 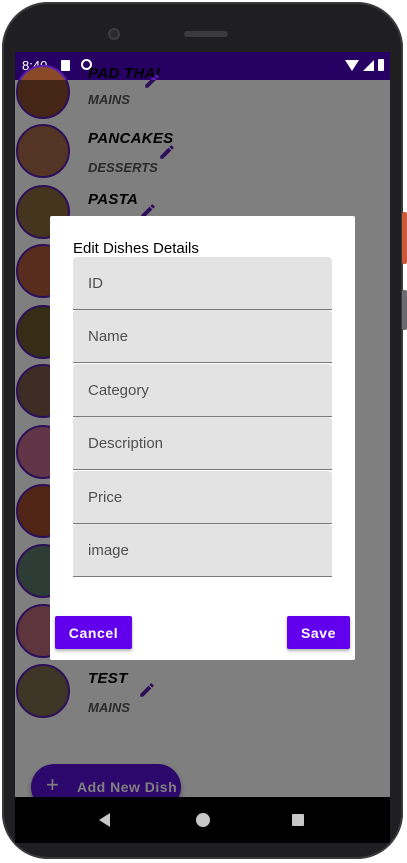 I want to click on system-nav-bar, so click(x=202, y=820).